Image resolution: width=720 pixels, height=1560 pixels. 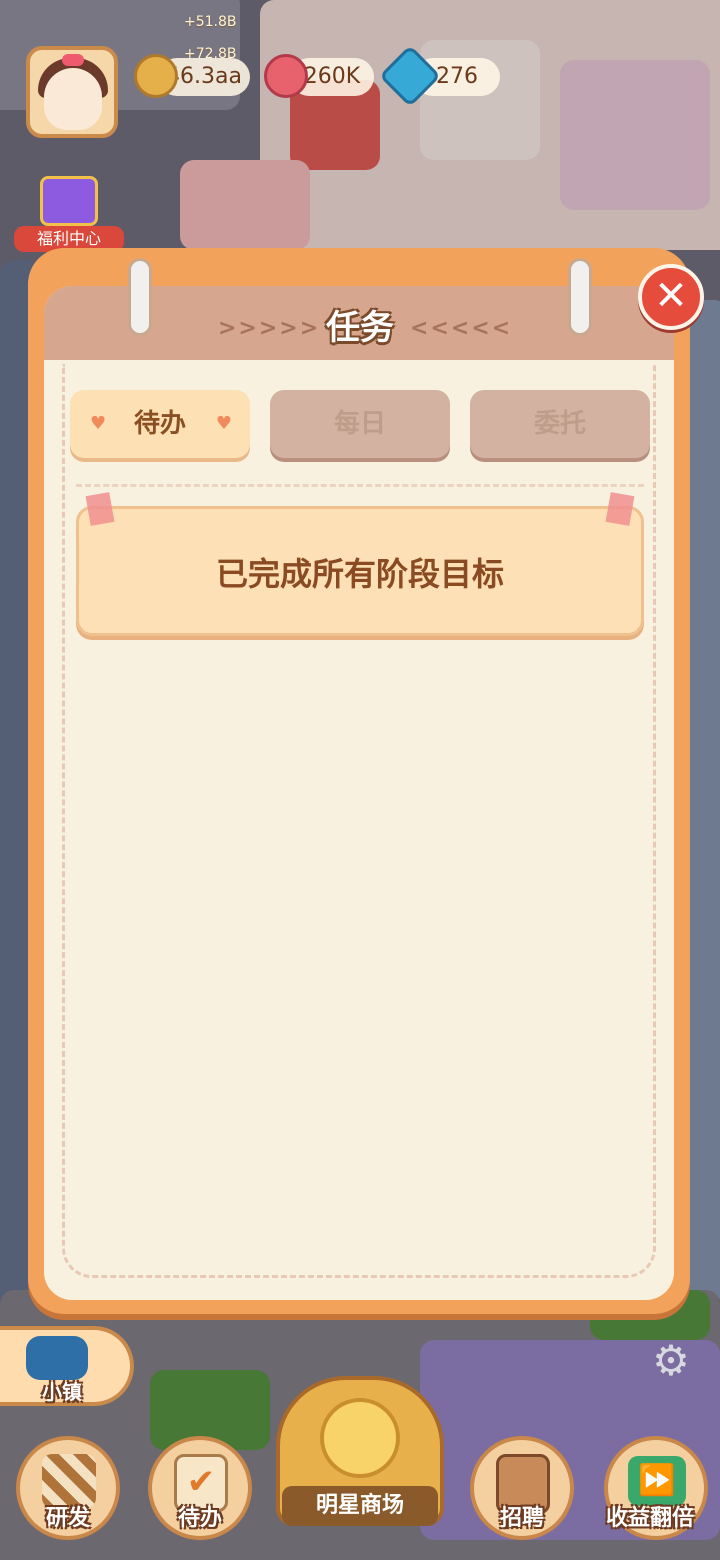 What do you see at coordinates (156, 76) in the screenshot?
I see `acorn-icon` at bounding box center [156, 76].